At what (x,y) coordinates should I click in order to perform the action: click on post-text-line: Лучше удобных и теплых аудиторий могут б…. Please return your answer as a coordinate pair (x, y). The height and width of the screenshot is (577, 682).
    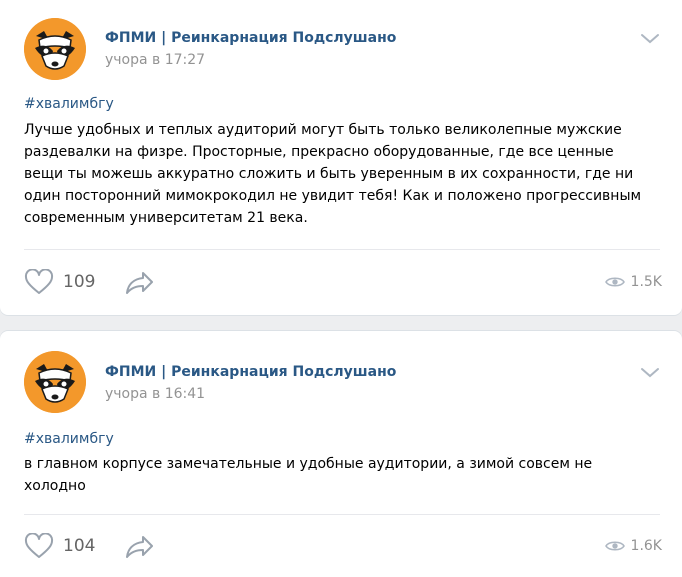
    Looking at the image, I should click on (323, 130).